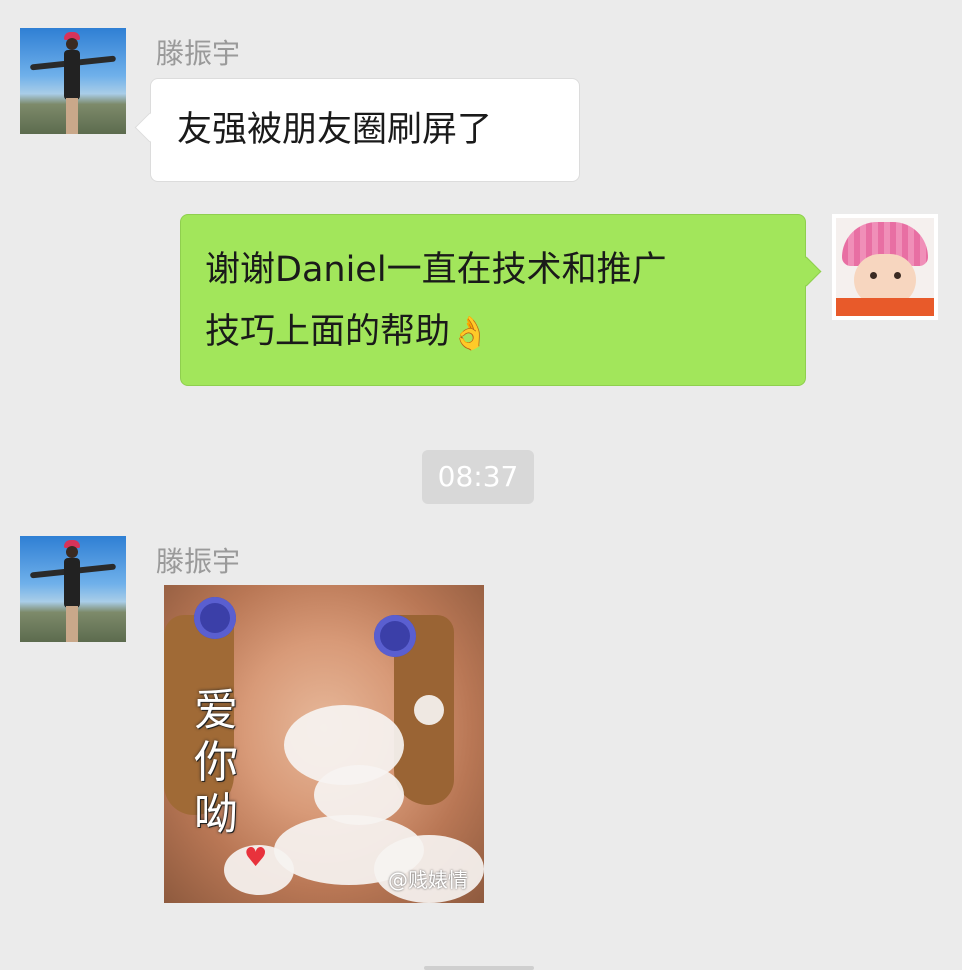  What do you see at coordinates (478, 477) in the screenshot?
I see `timestamp-pill: 08:37` at bounding box center [478, 477].